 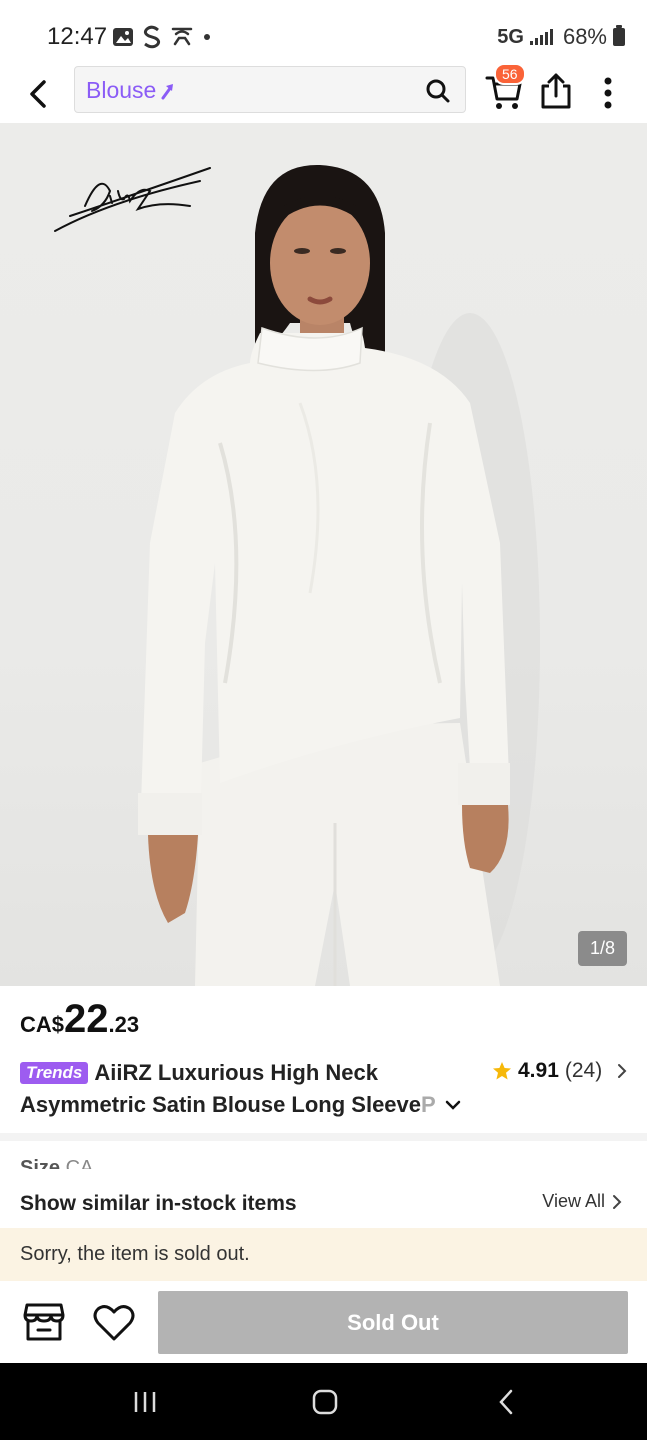 I want to click on search-icon, so click(x=438, y=91).